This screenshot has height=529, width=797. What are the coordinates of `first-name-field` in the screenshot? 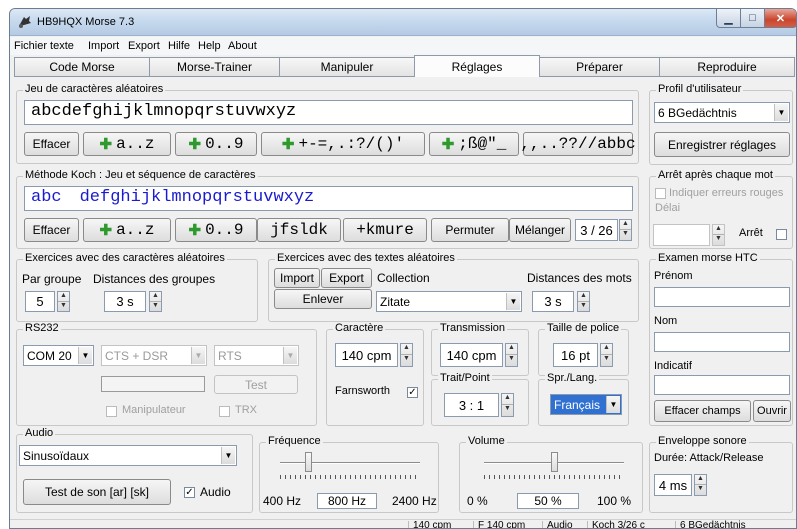 It's located at (722, 297).